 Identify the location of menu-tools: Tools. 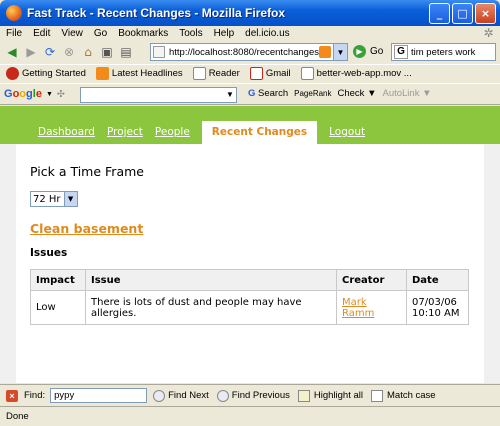
(190, 33).